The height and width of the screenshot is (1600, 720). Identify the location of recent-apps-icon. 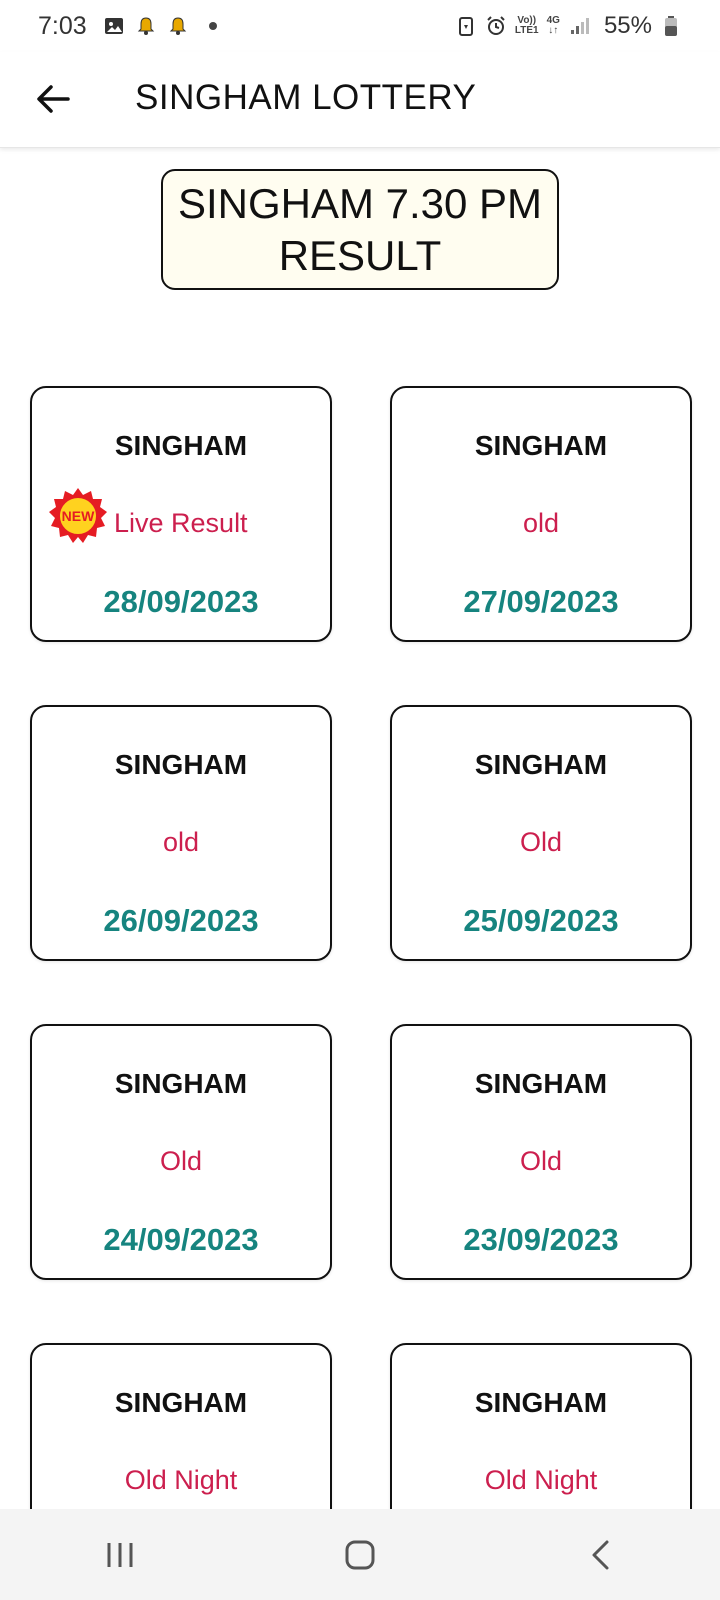
(120, 1554).